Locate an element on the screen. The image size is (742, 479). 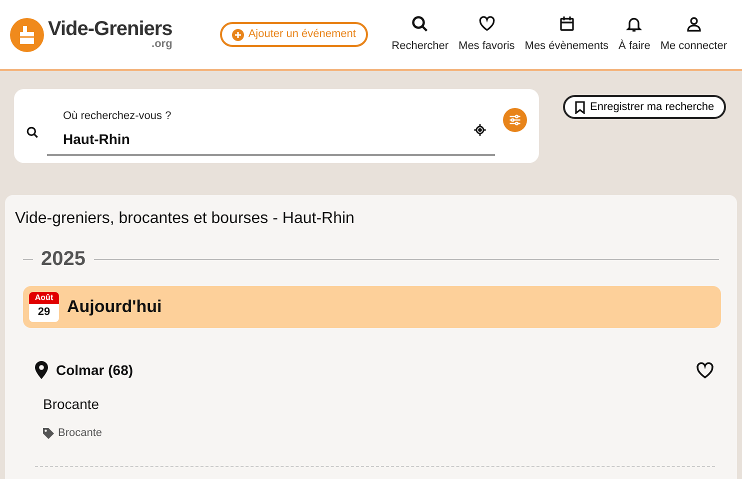
save-search-button: Enregistrer ma recherche is located at coordinates (644, 107).